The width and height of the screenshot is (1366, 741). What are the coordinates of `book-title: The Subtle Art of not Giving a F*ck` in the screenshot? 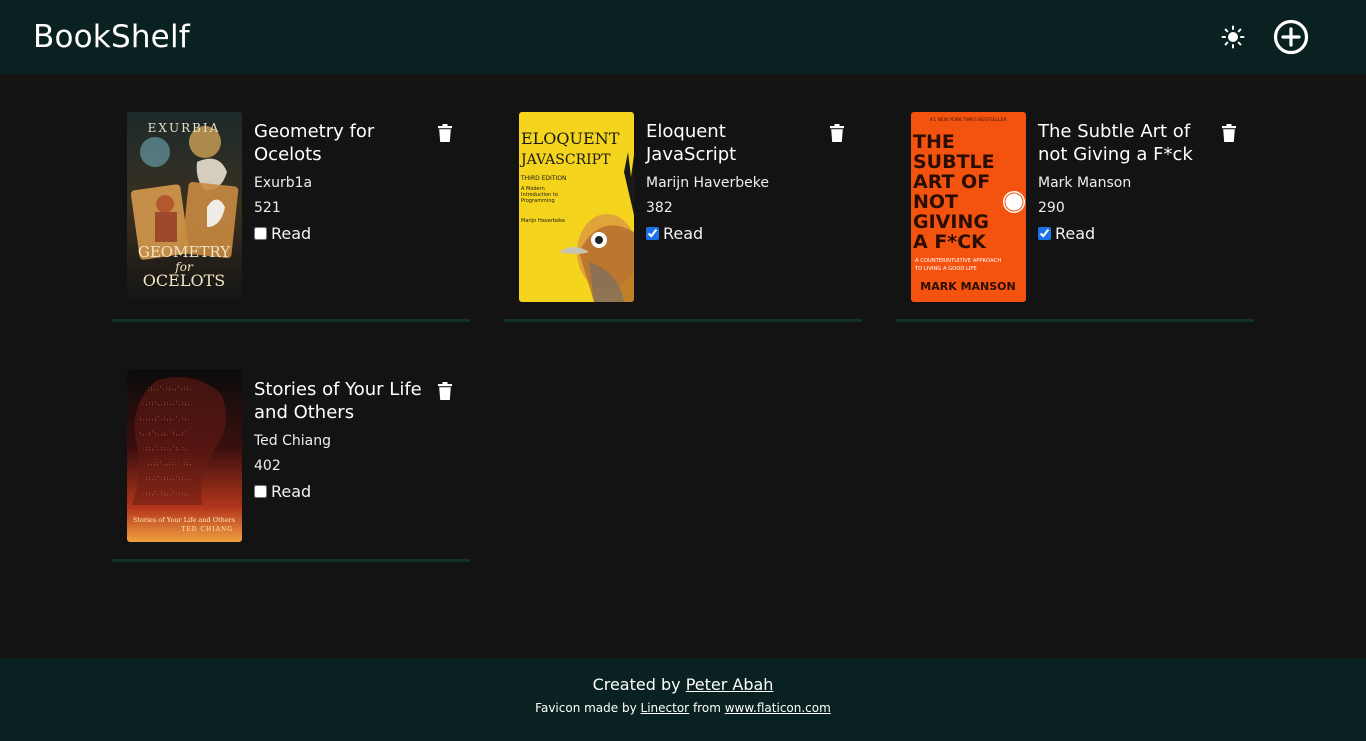 It's located at (1115, 143).